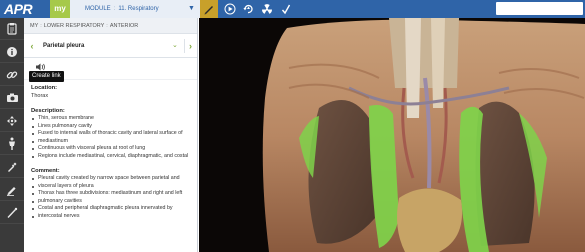 The height and width of the screenshot is (252, 585). What do you see at coordinates (110, 142) in the screenshot?
I see `list-item-continuation: mediastinum` at bounding box center [110, 142].